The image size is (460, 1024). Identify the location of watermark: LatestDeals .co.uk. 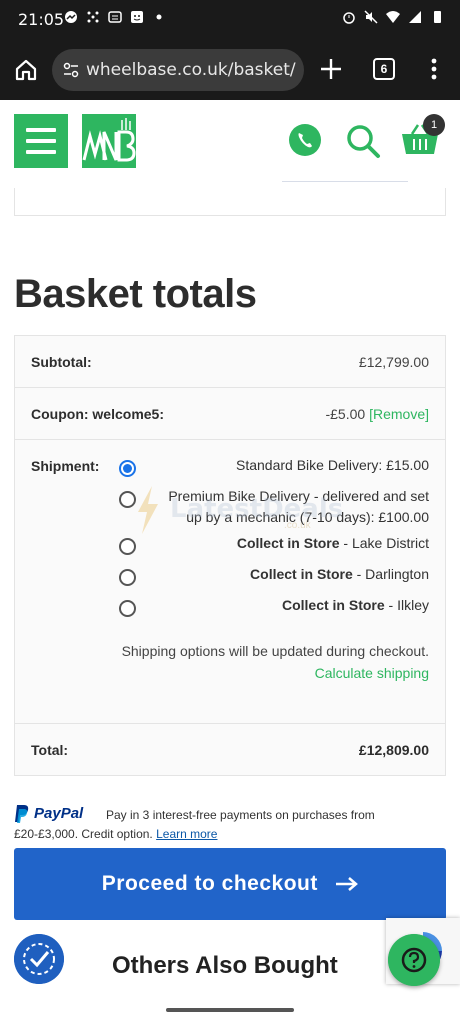
(238, 512).